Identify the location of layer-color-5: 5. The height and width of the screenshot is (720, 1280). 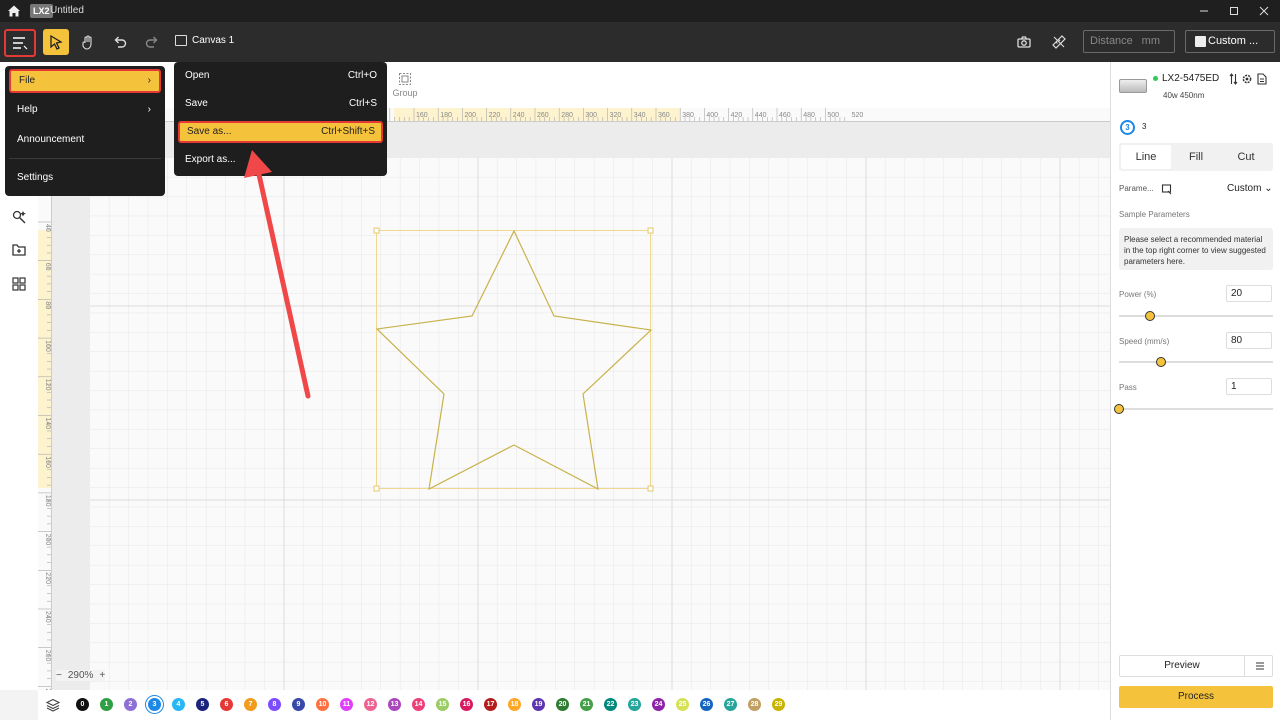
(202, 704).